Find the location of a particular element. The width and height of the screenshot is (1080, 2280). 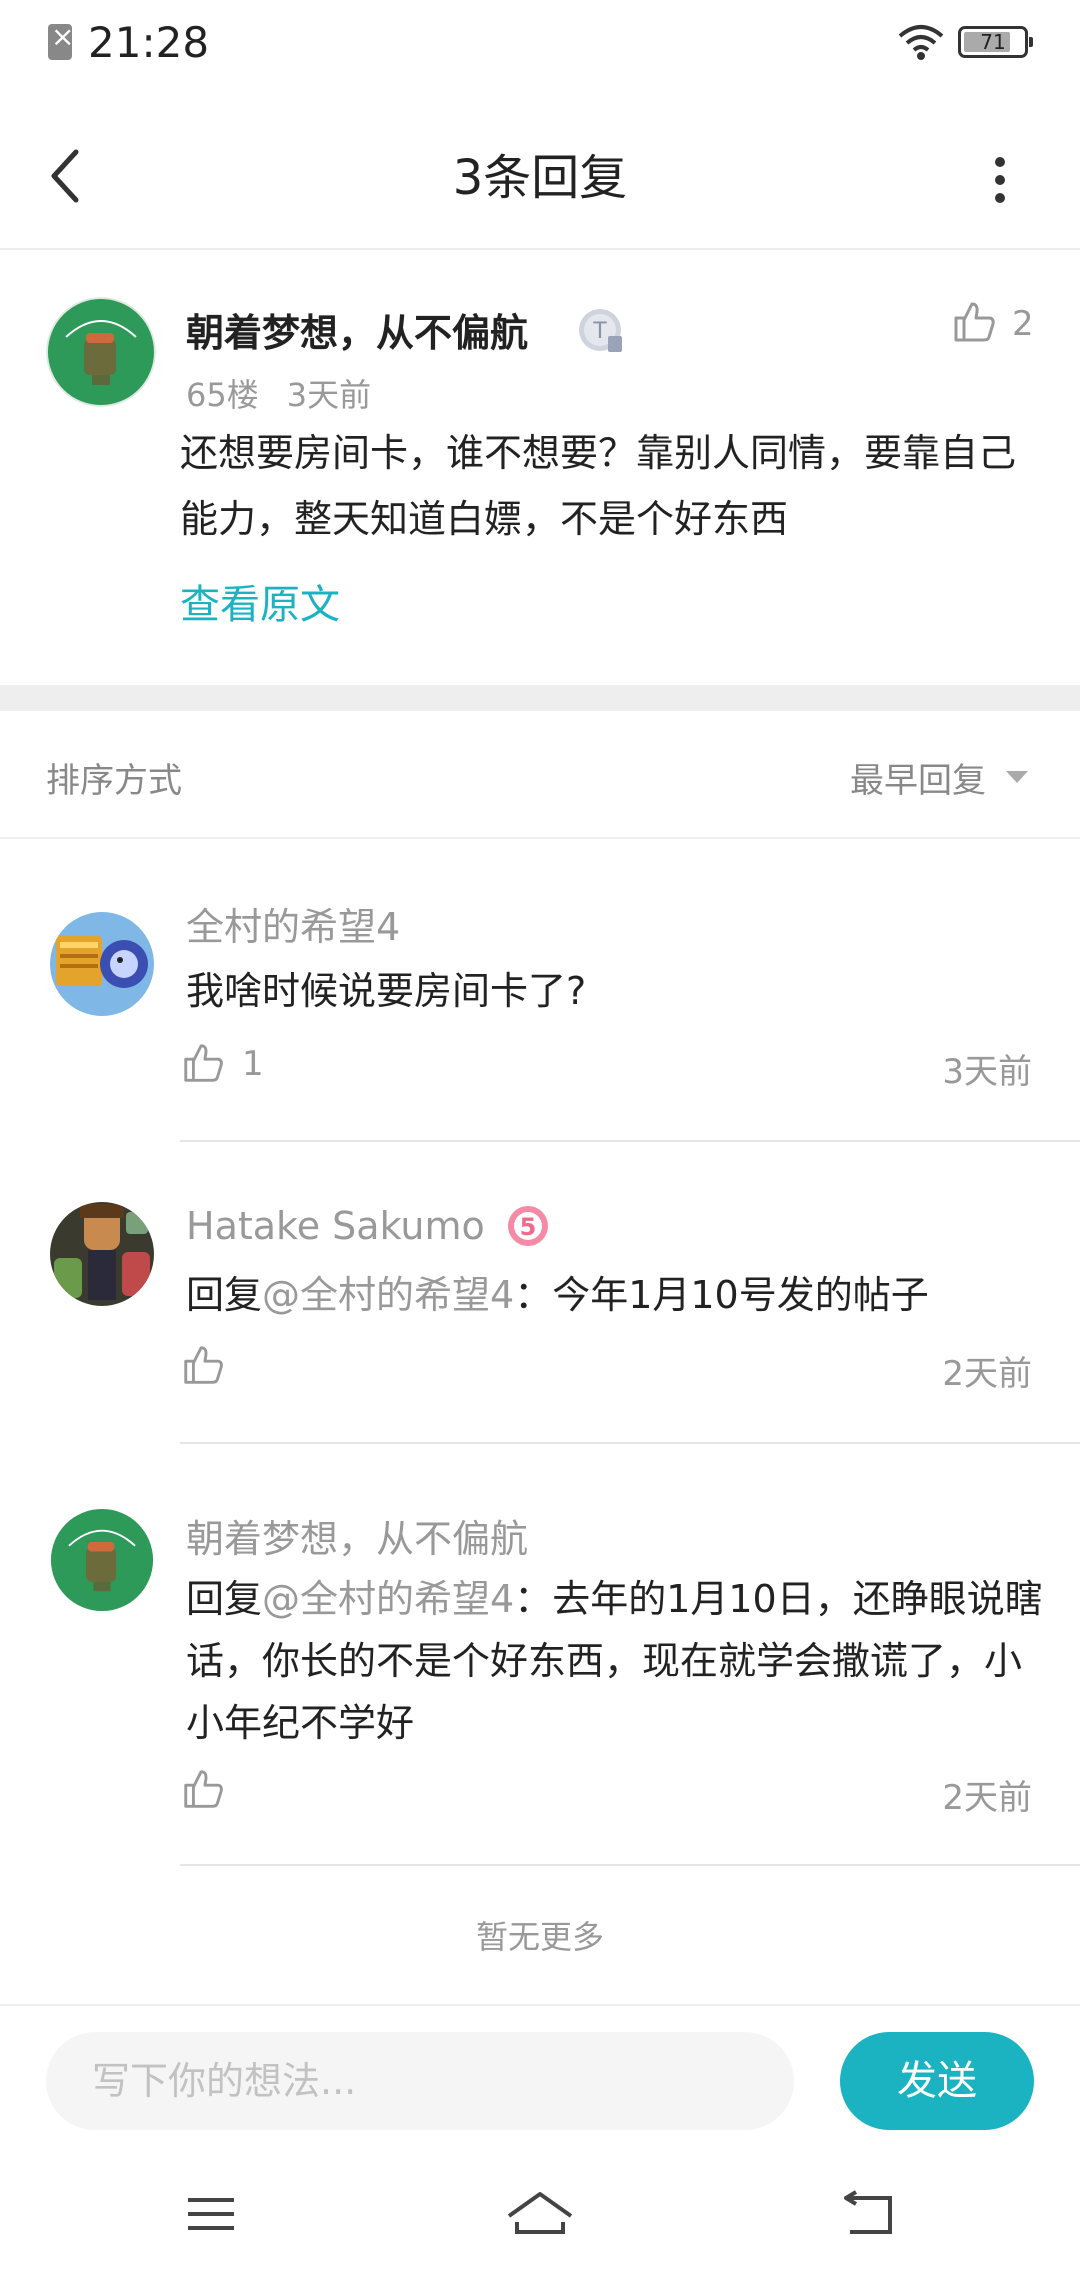

menu-icon is located at coordinates (211, 2214).